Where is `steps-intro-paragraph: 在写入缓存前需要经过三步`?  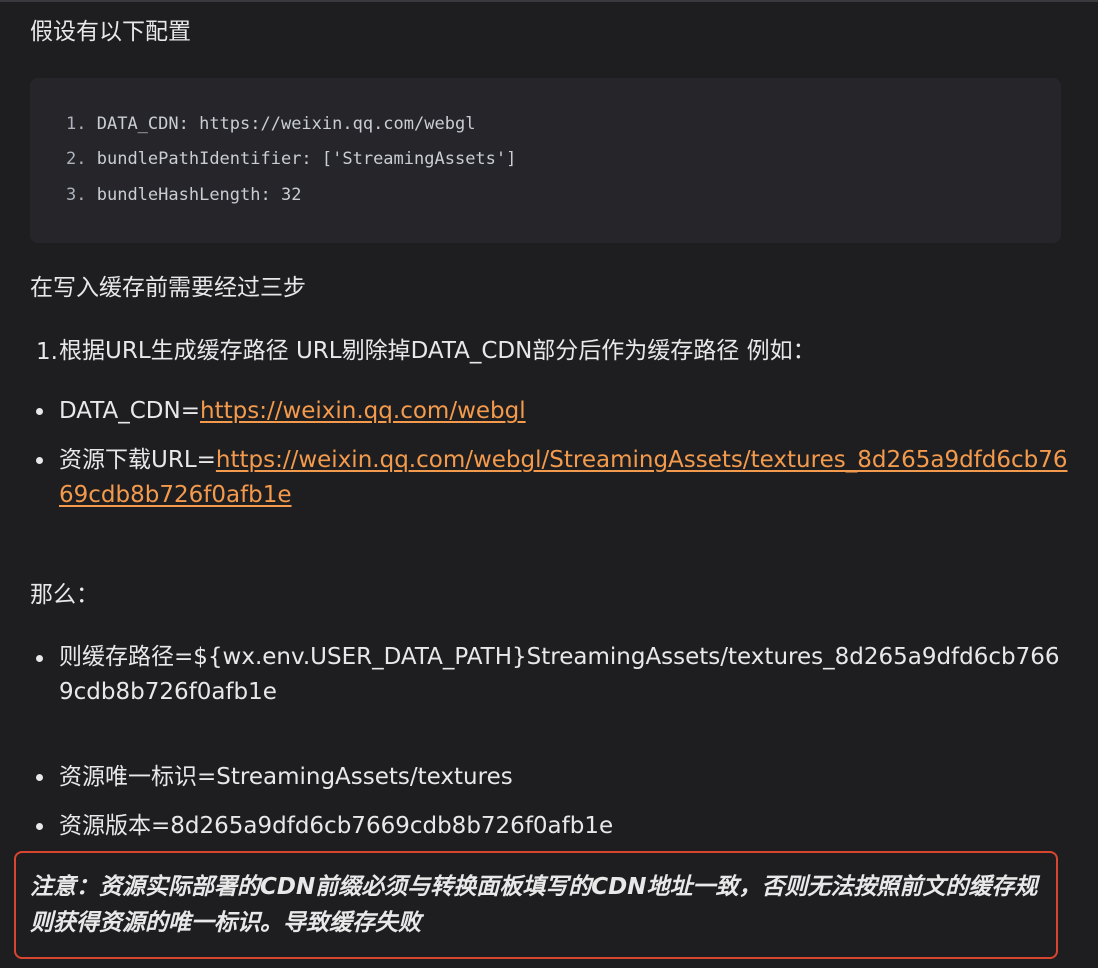
steps-intro-paragraph: 在写入缓存前需要经过三步 is located at coordinates (168, 288).